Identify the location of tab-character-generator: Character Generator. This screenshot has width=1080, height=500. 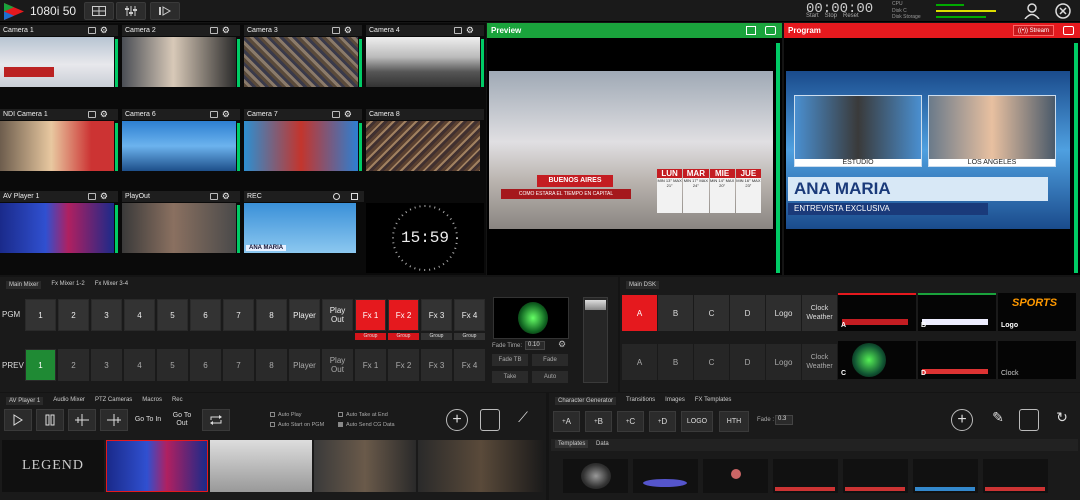
(586, 401).